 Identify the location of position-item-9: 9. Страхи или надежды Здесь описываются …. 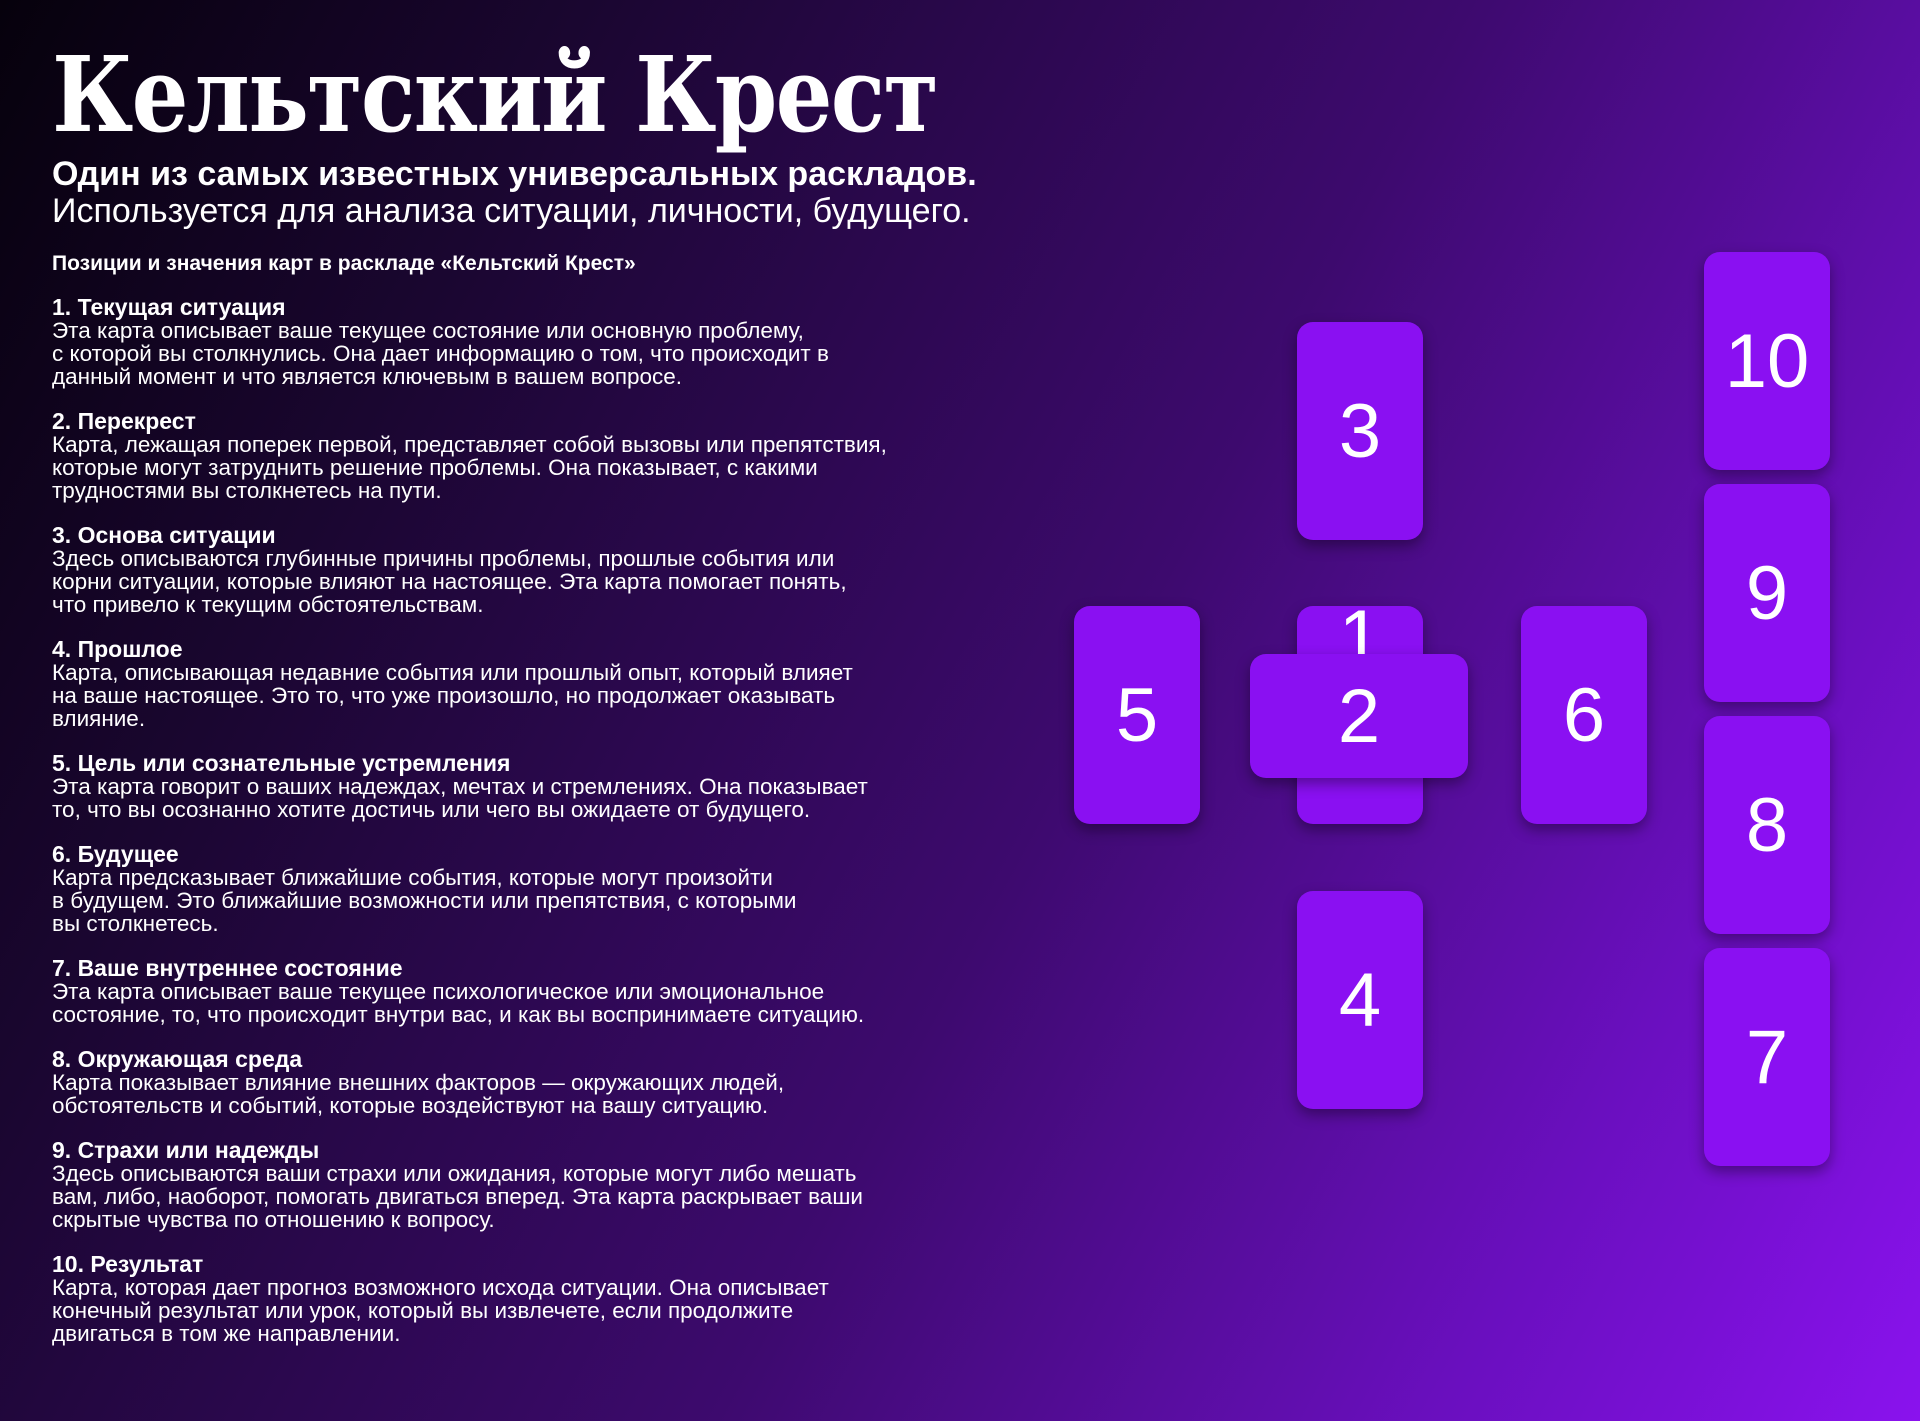
(547, 1184).